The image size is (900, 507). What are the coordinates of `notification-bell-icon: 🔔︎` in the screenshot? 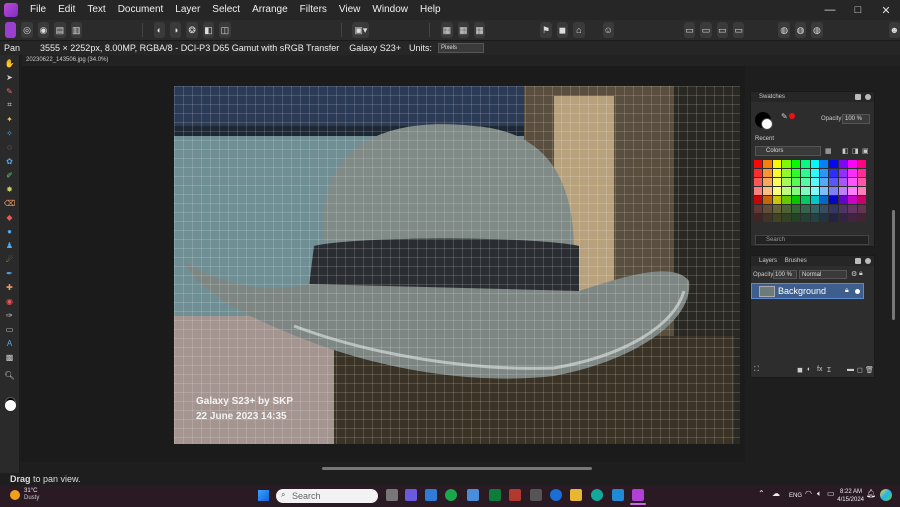 It's located at (871, 494).